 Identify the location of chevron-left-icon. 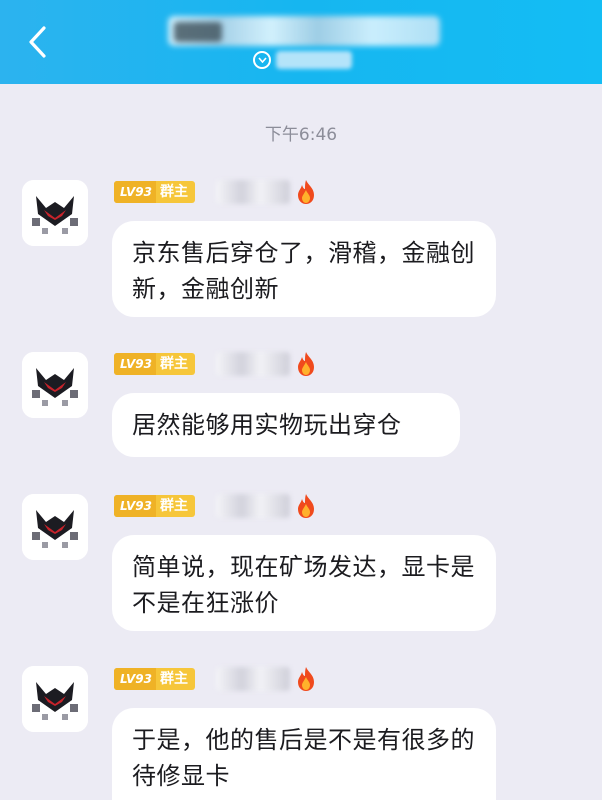
(37, 42).